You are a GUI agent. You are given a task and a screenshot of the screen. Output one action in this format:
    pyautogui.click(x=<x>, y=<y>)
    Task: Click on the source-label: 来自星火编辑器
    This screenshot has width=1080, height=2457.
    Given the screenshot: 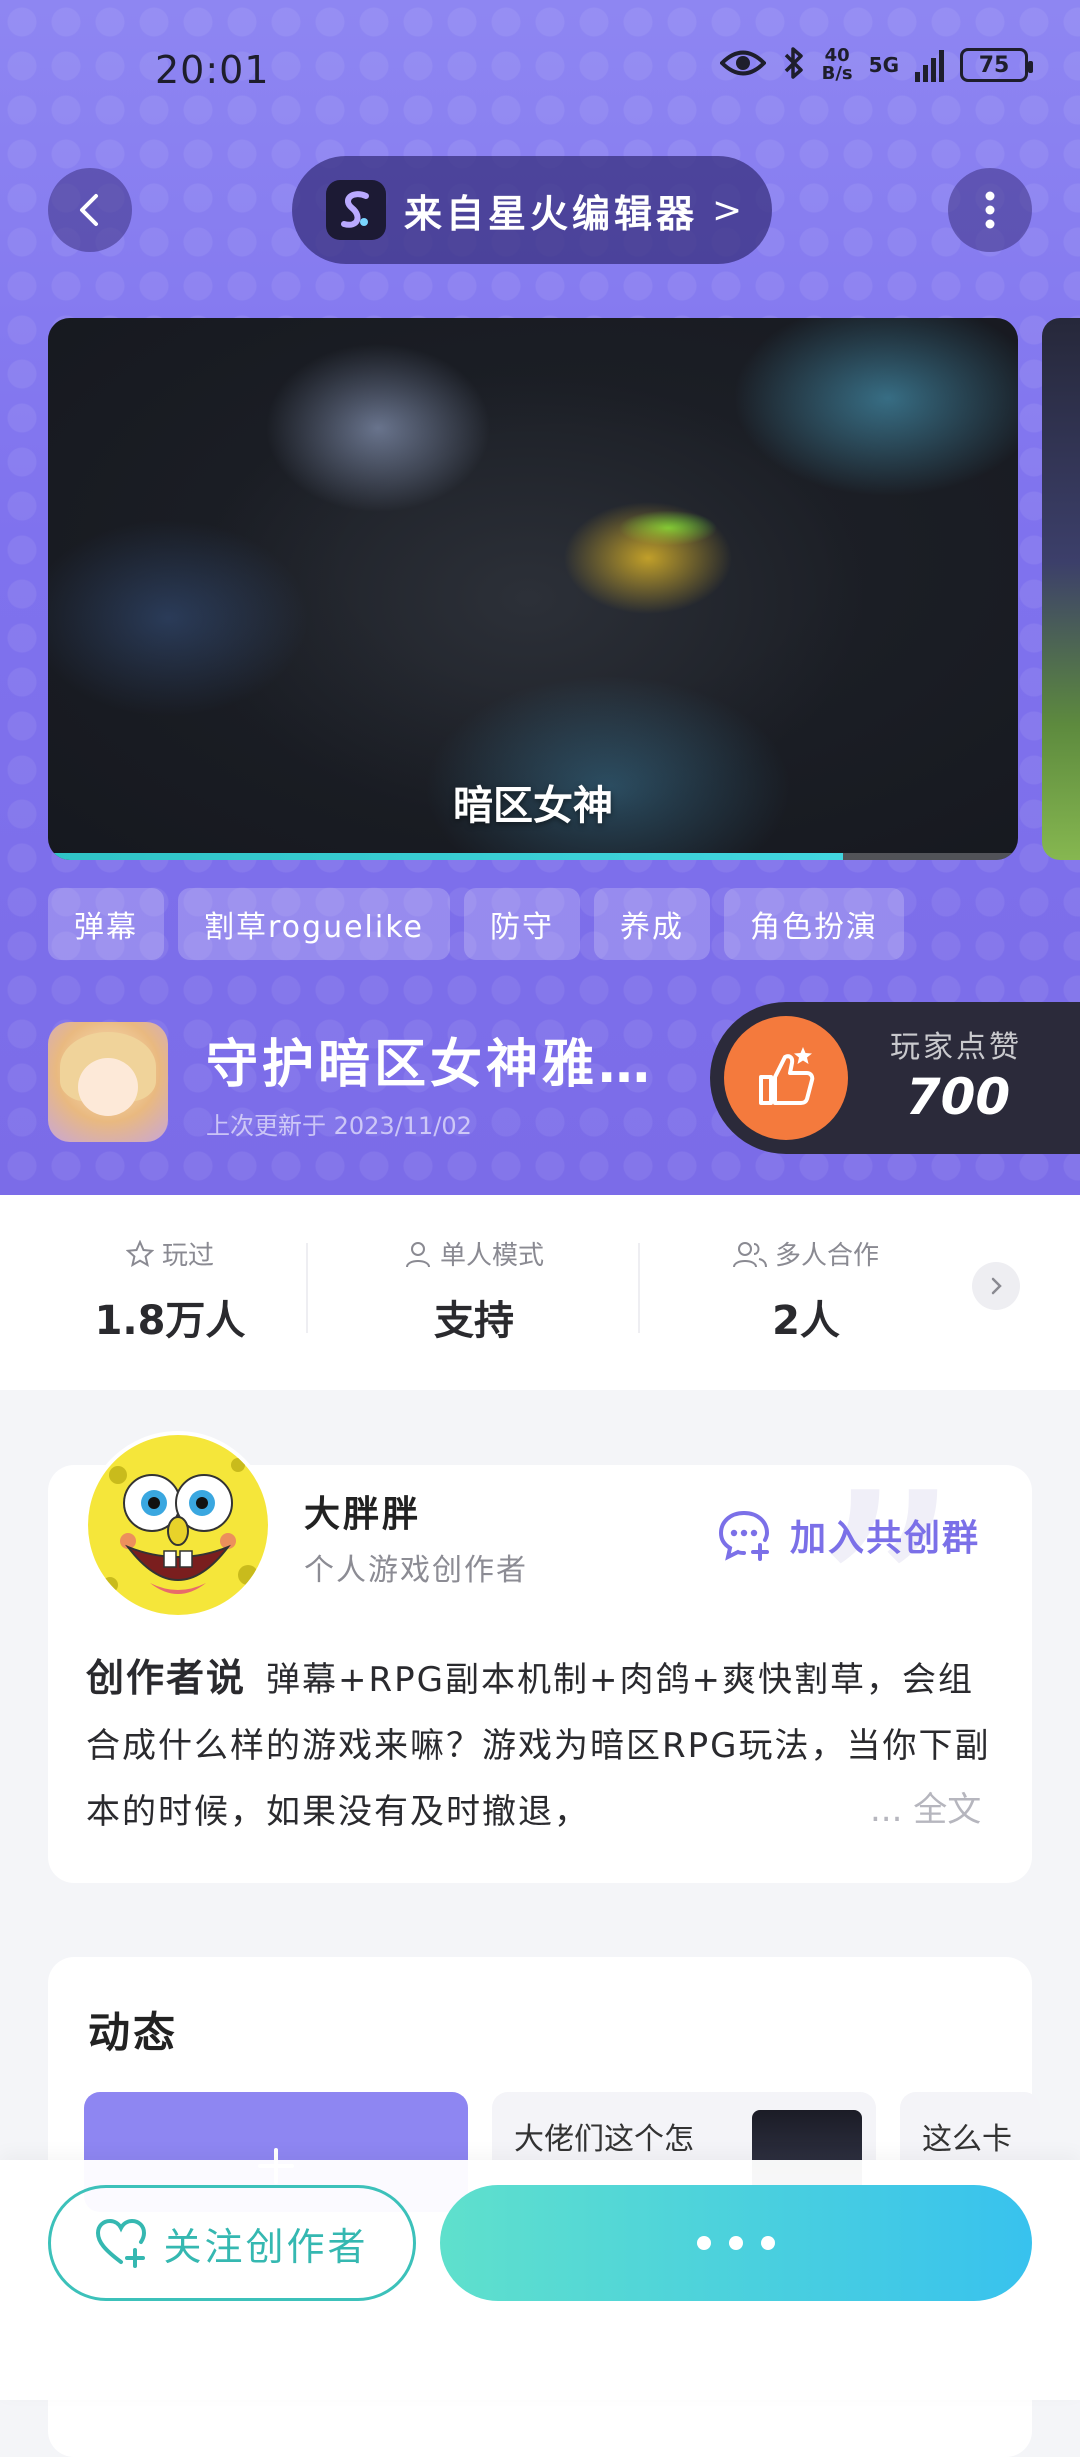 What is the action you would take?
    pyautogui.click(x=551, y=213)
    